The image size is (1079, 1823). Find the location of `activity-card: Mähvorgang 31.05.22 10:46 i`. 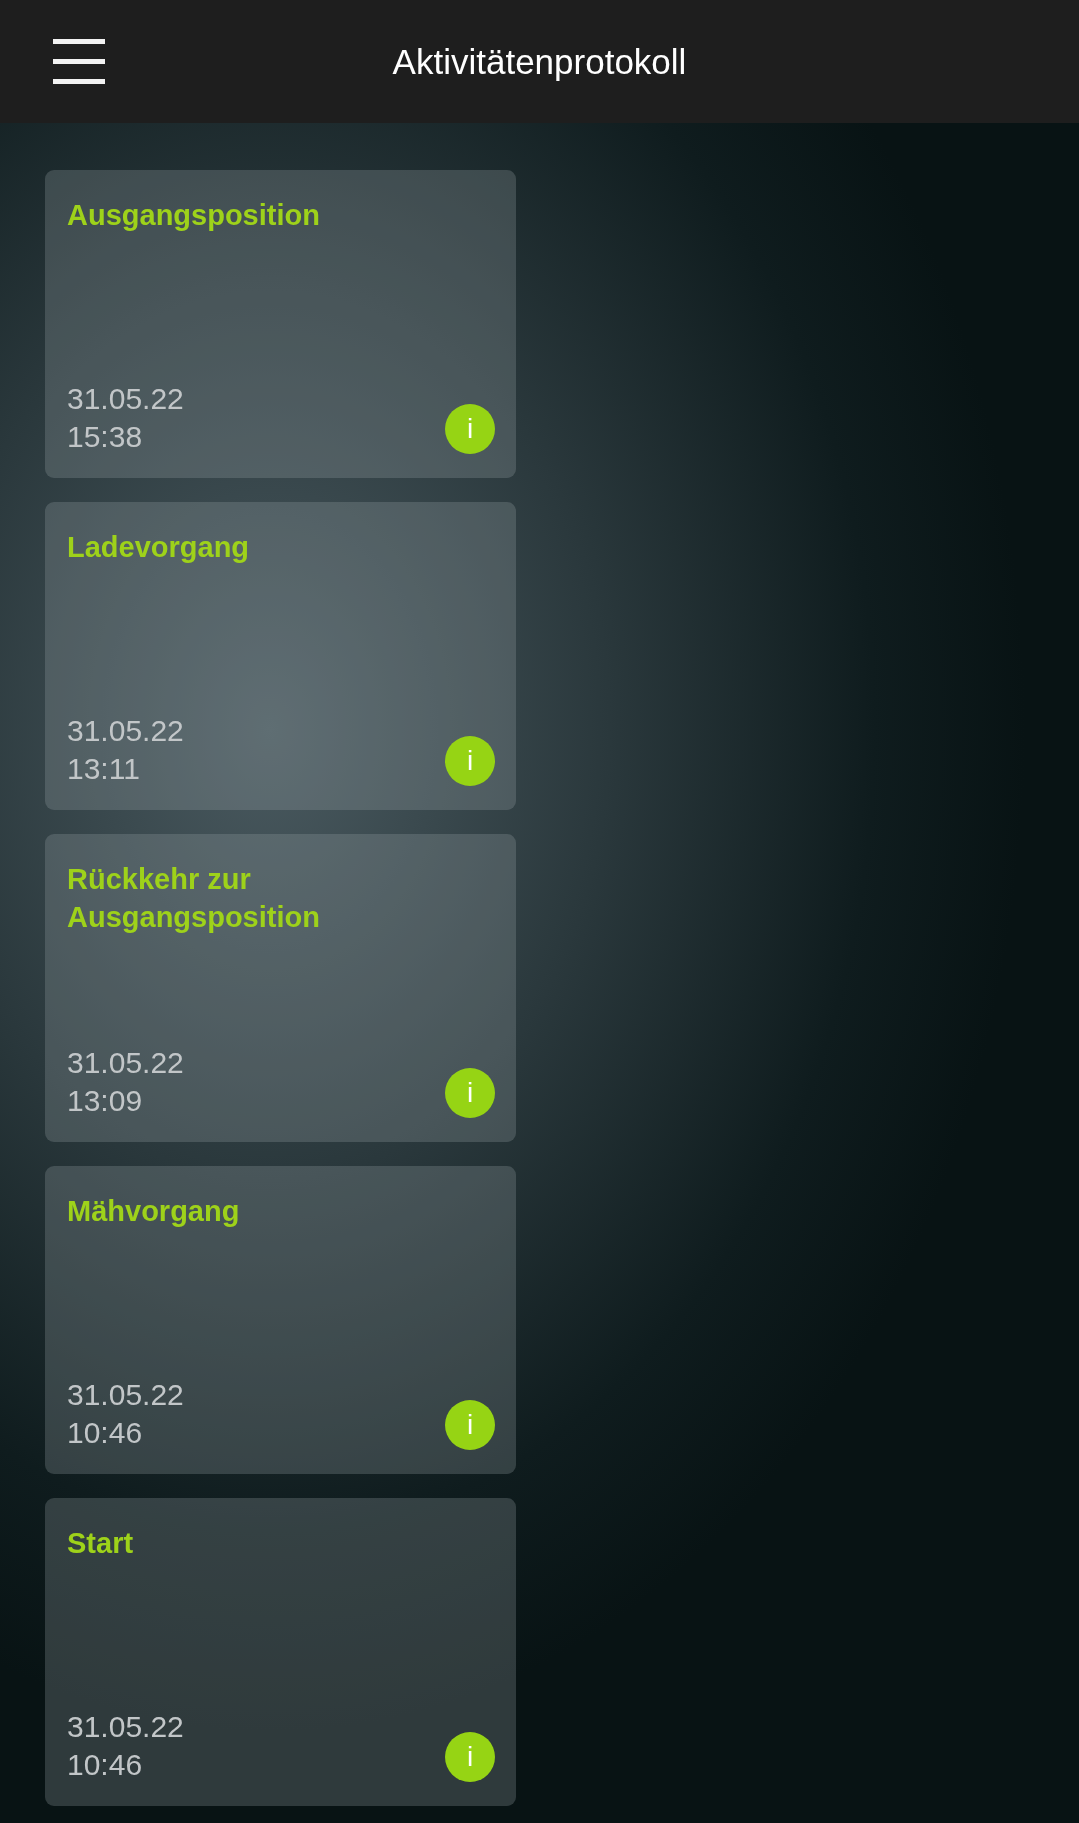

activity-card: Mähvorgang 31.05.22 10:46 i is located at coordinates (280, 1320).